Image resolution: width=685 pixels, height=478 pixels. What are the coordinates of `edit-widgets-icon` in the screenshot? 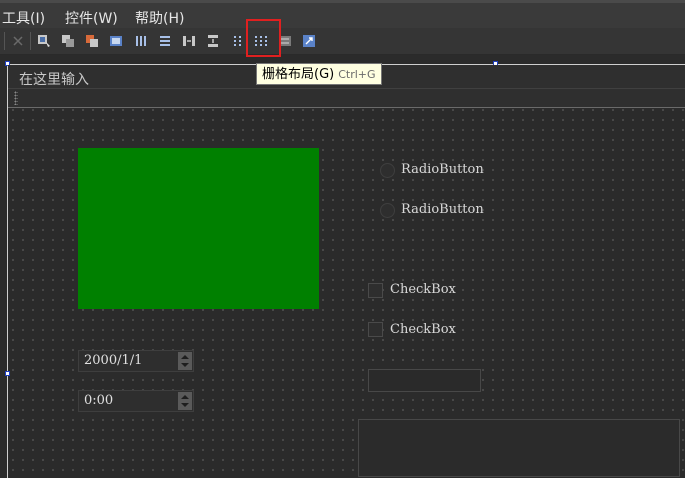 It's located at (44, 41).